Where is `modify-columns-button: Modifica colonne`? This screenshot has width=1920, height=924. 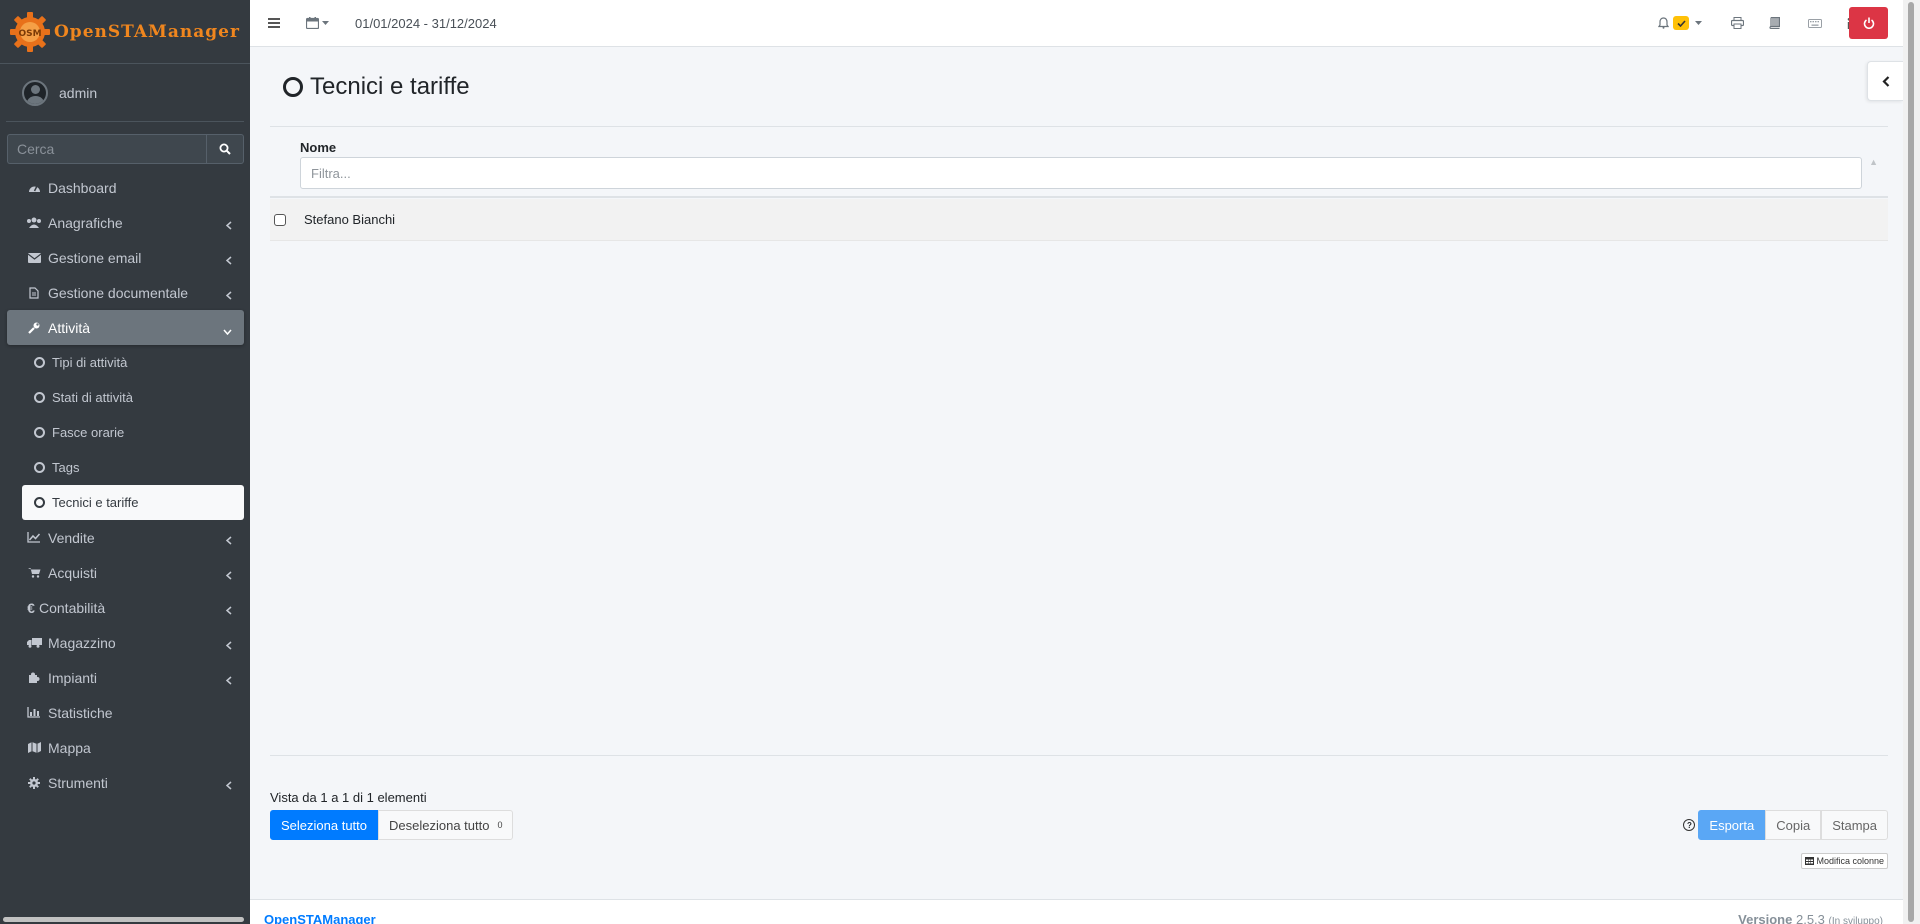 modify-columns-button: Modifica colonne is located at coordinates (1844, 861).